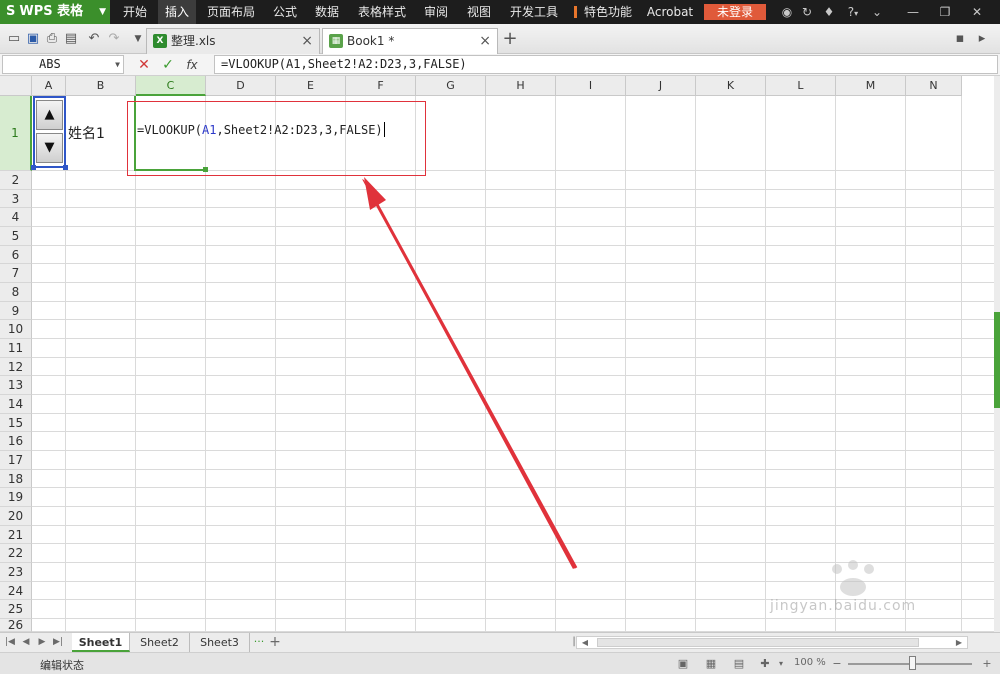  What do you see at coordinates (877, 12) in the screenshot?
I see `chevron-down-icon: ⌄` at bounding box center [877, 12].